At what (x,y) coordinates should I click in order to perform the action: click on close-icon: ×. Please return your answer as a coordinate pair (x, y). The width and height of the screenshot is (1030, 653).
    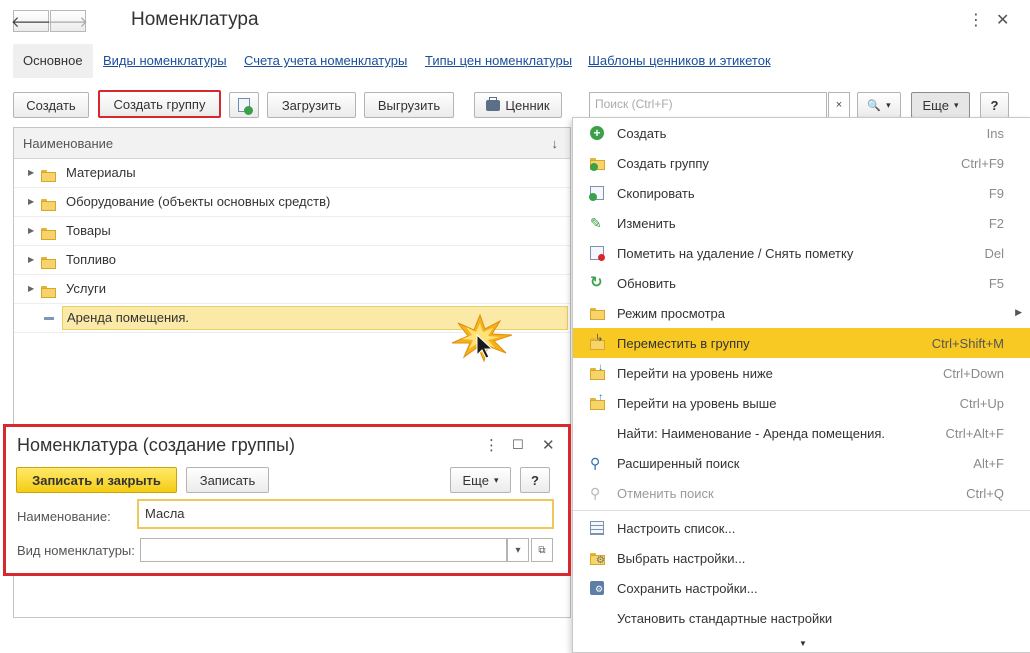
    Looking at the image, I should click on (839, 105).